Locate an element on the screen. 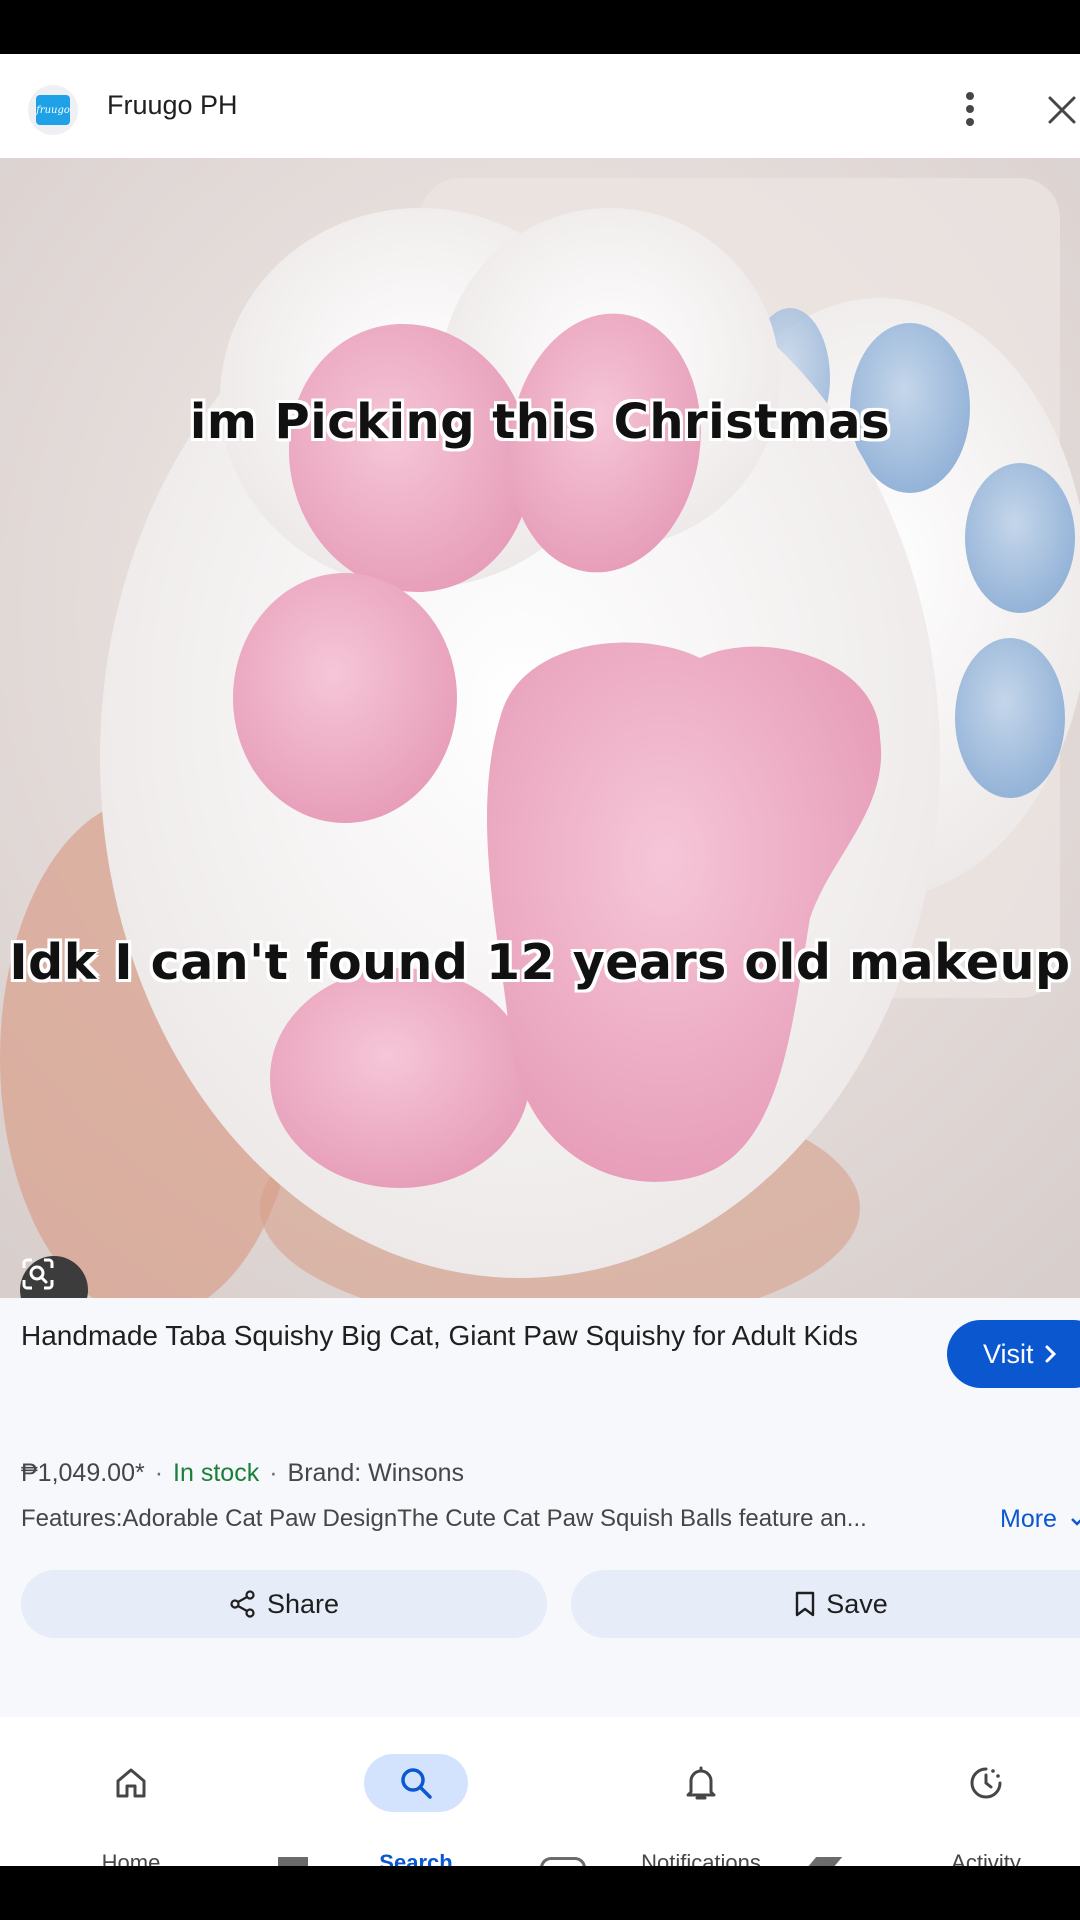  share-label: Share is located at coordinates (303, 1603).